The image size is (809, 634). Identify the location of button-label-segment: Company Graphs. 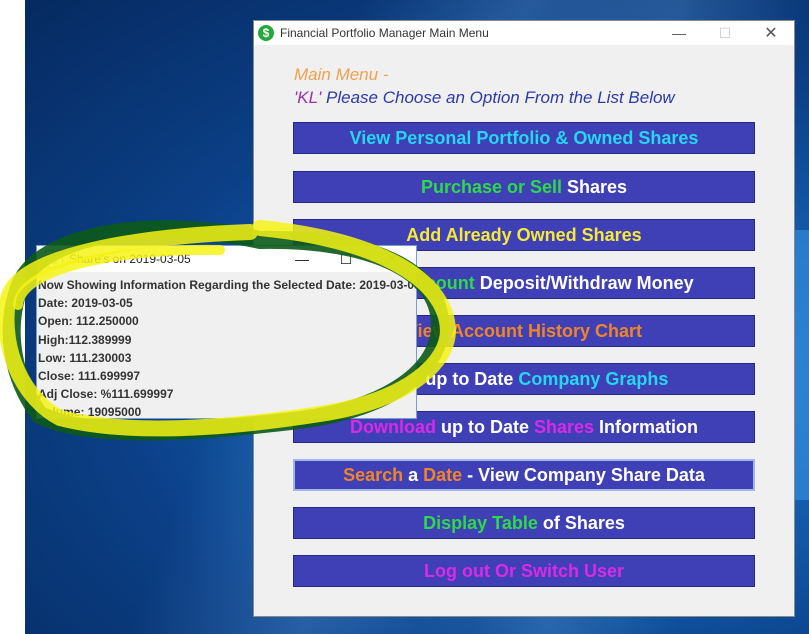
(593, 378).